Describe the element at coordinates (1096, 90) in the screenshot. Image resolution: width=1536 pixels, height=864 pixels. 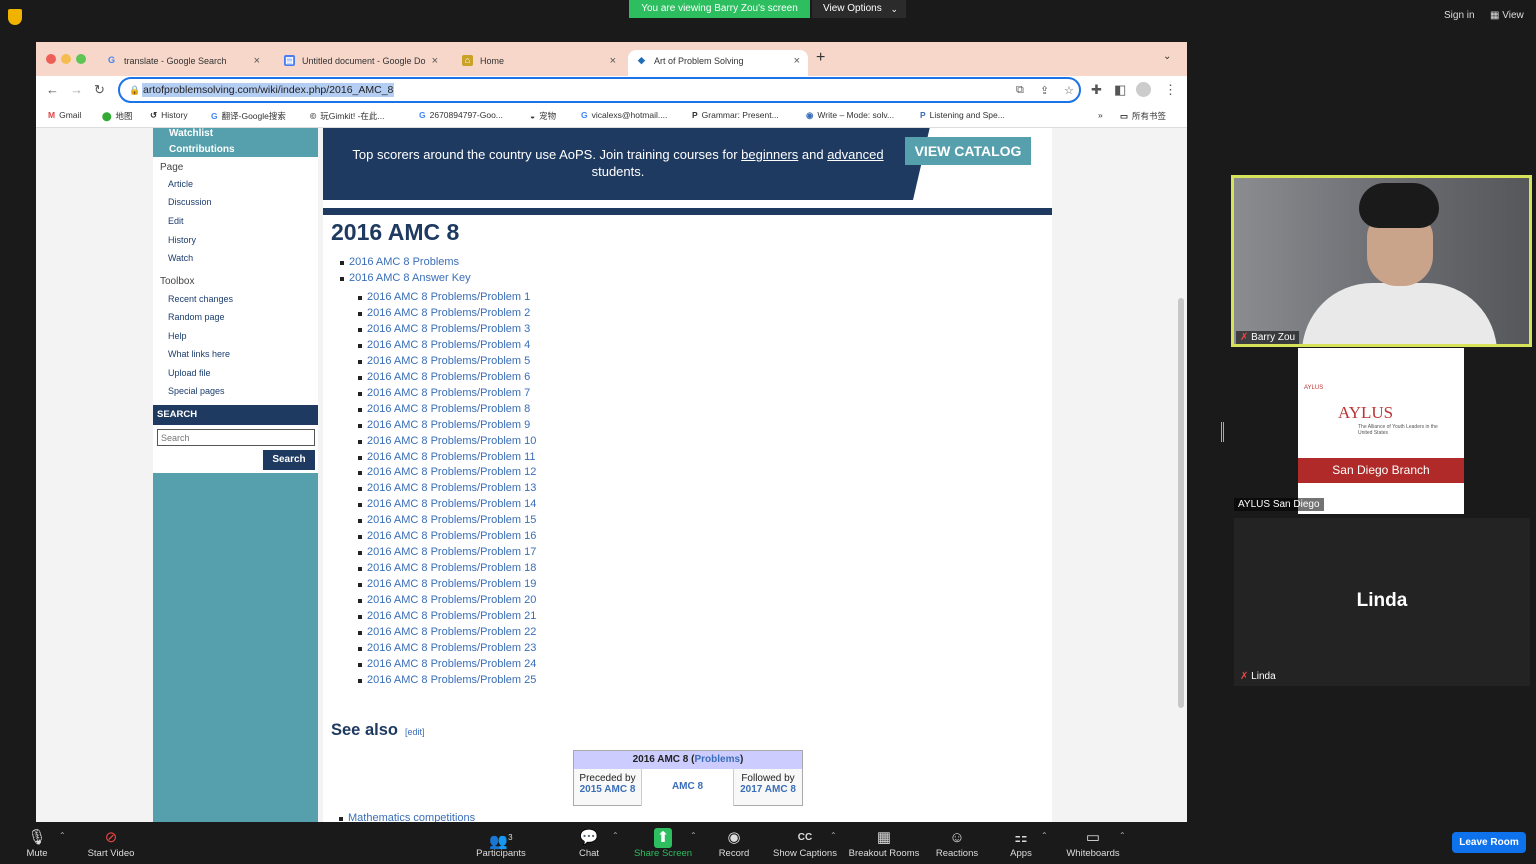
I see `extensions-icon: ✚` at that location.